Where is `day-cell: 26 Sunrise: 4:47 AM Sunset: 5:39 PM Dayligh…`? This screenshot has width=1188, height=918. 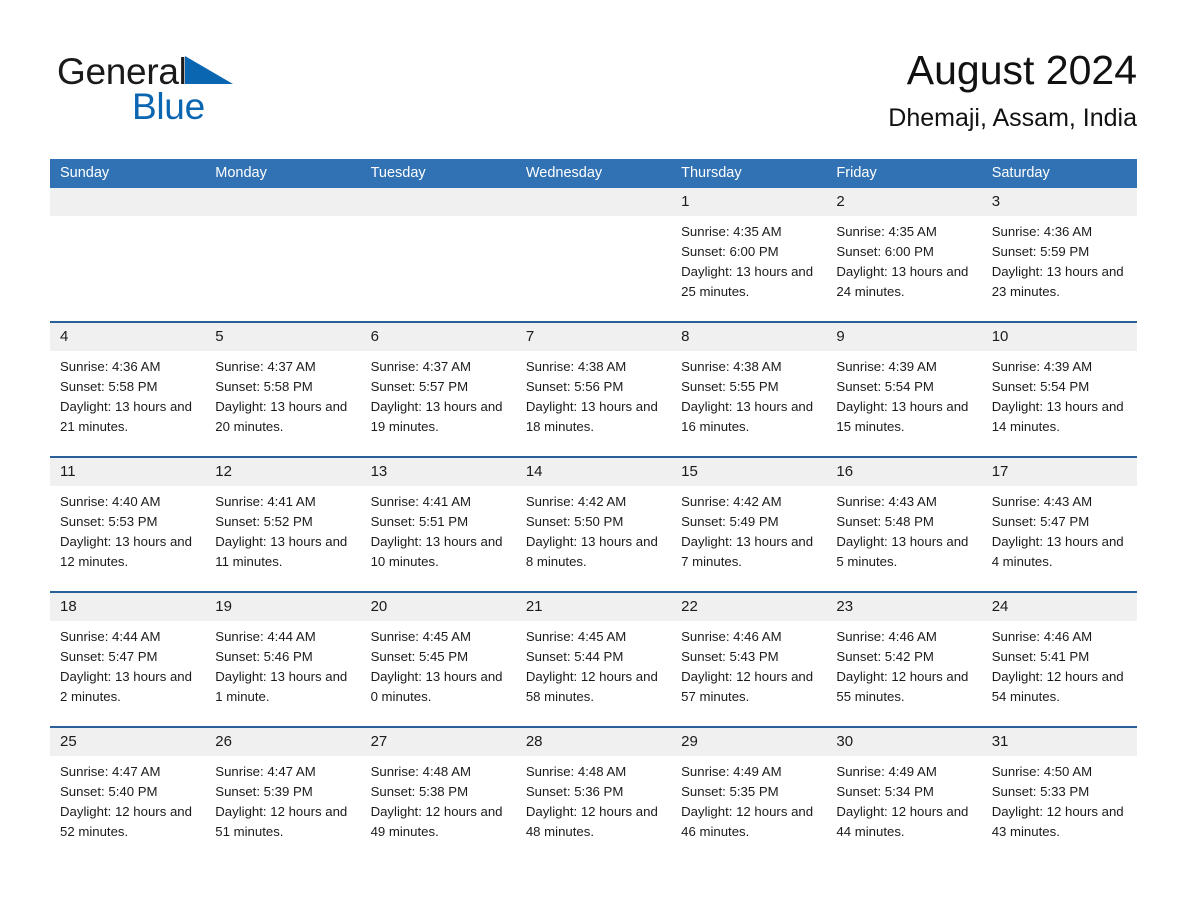
day-cell: 26 Sunrise: 4:47 AM Sunset: 5:39 PM Dayligh… is located at coordinates (283, 788).